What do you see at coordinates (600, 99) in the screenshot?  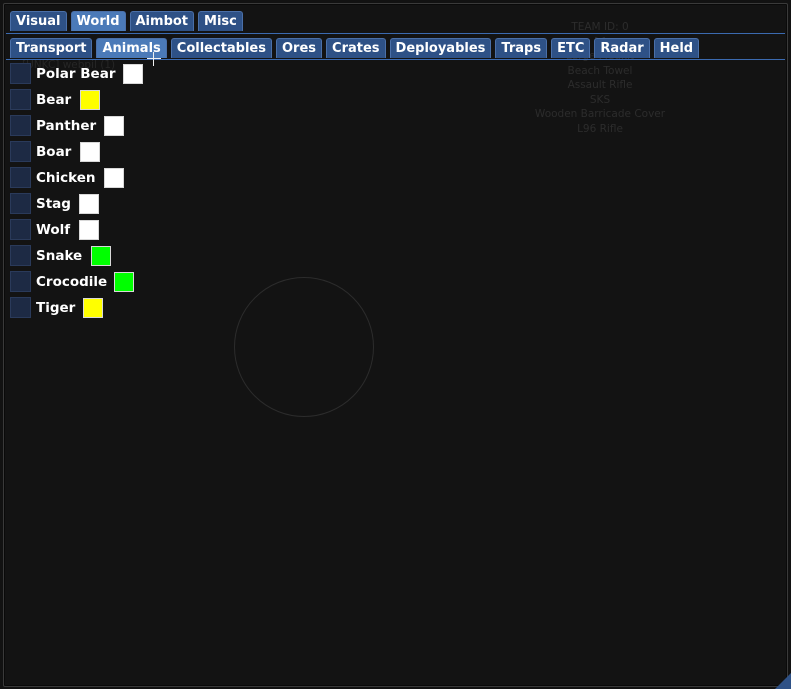 I see `overlay-item: SKS` at bounding box center [600, 99].